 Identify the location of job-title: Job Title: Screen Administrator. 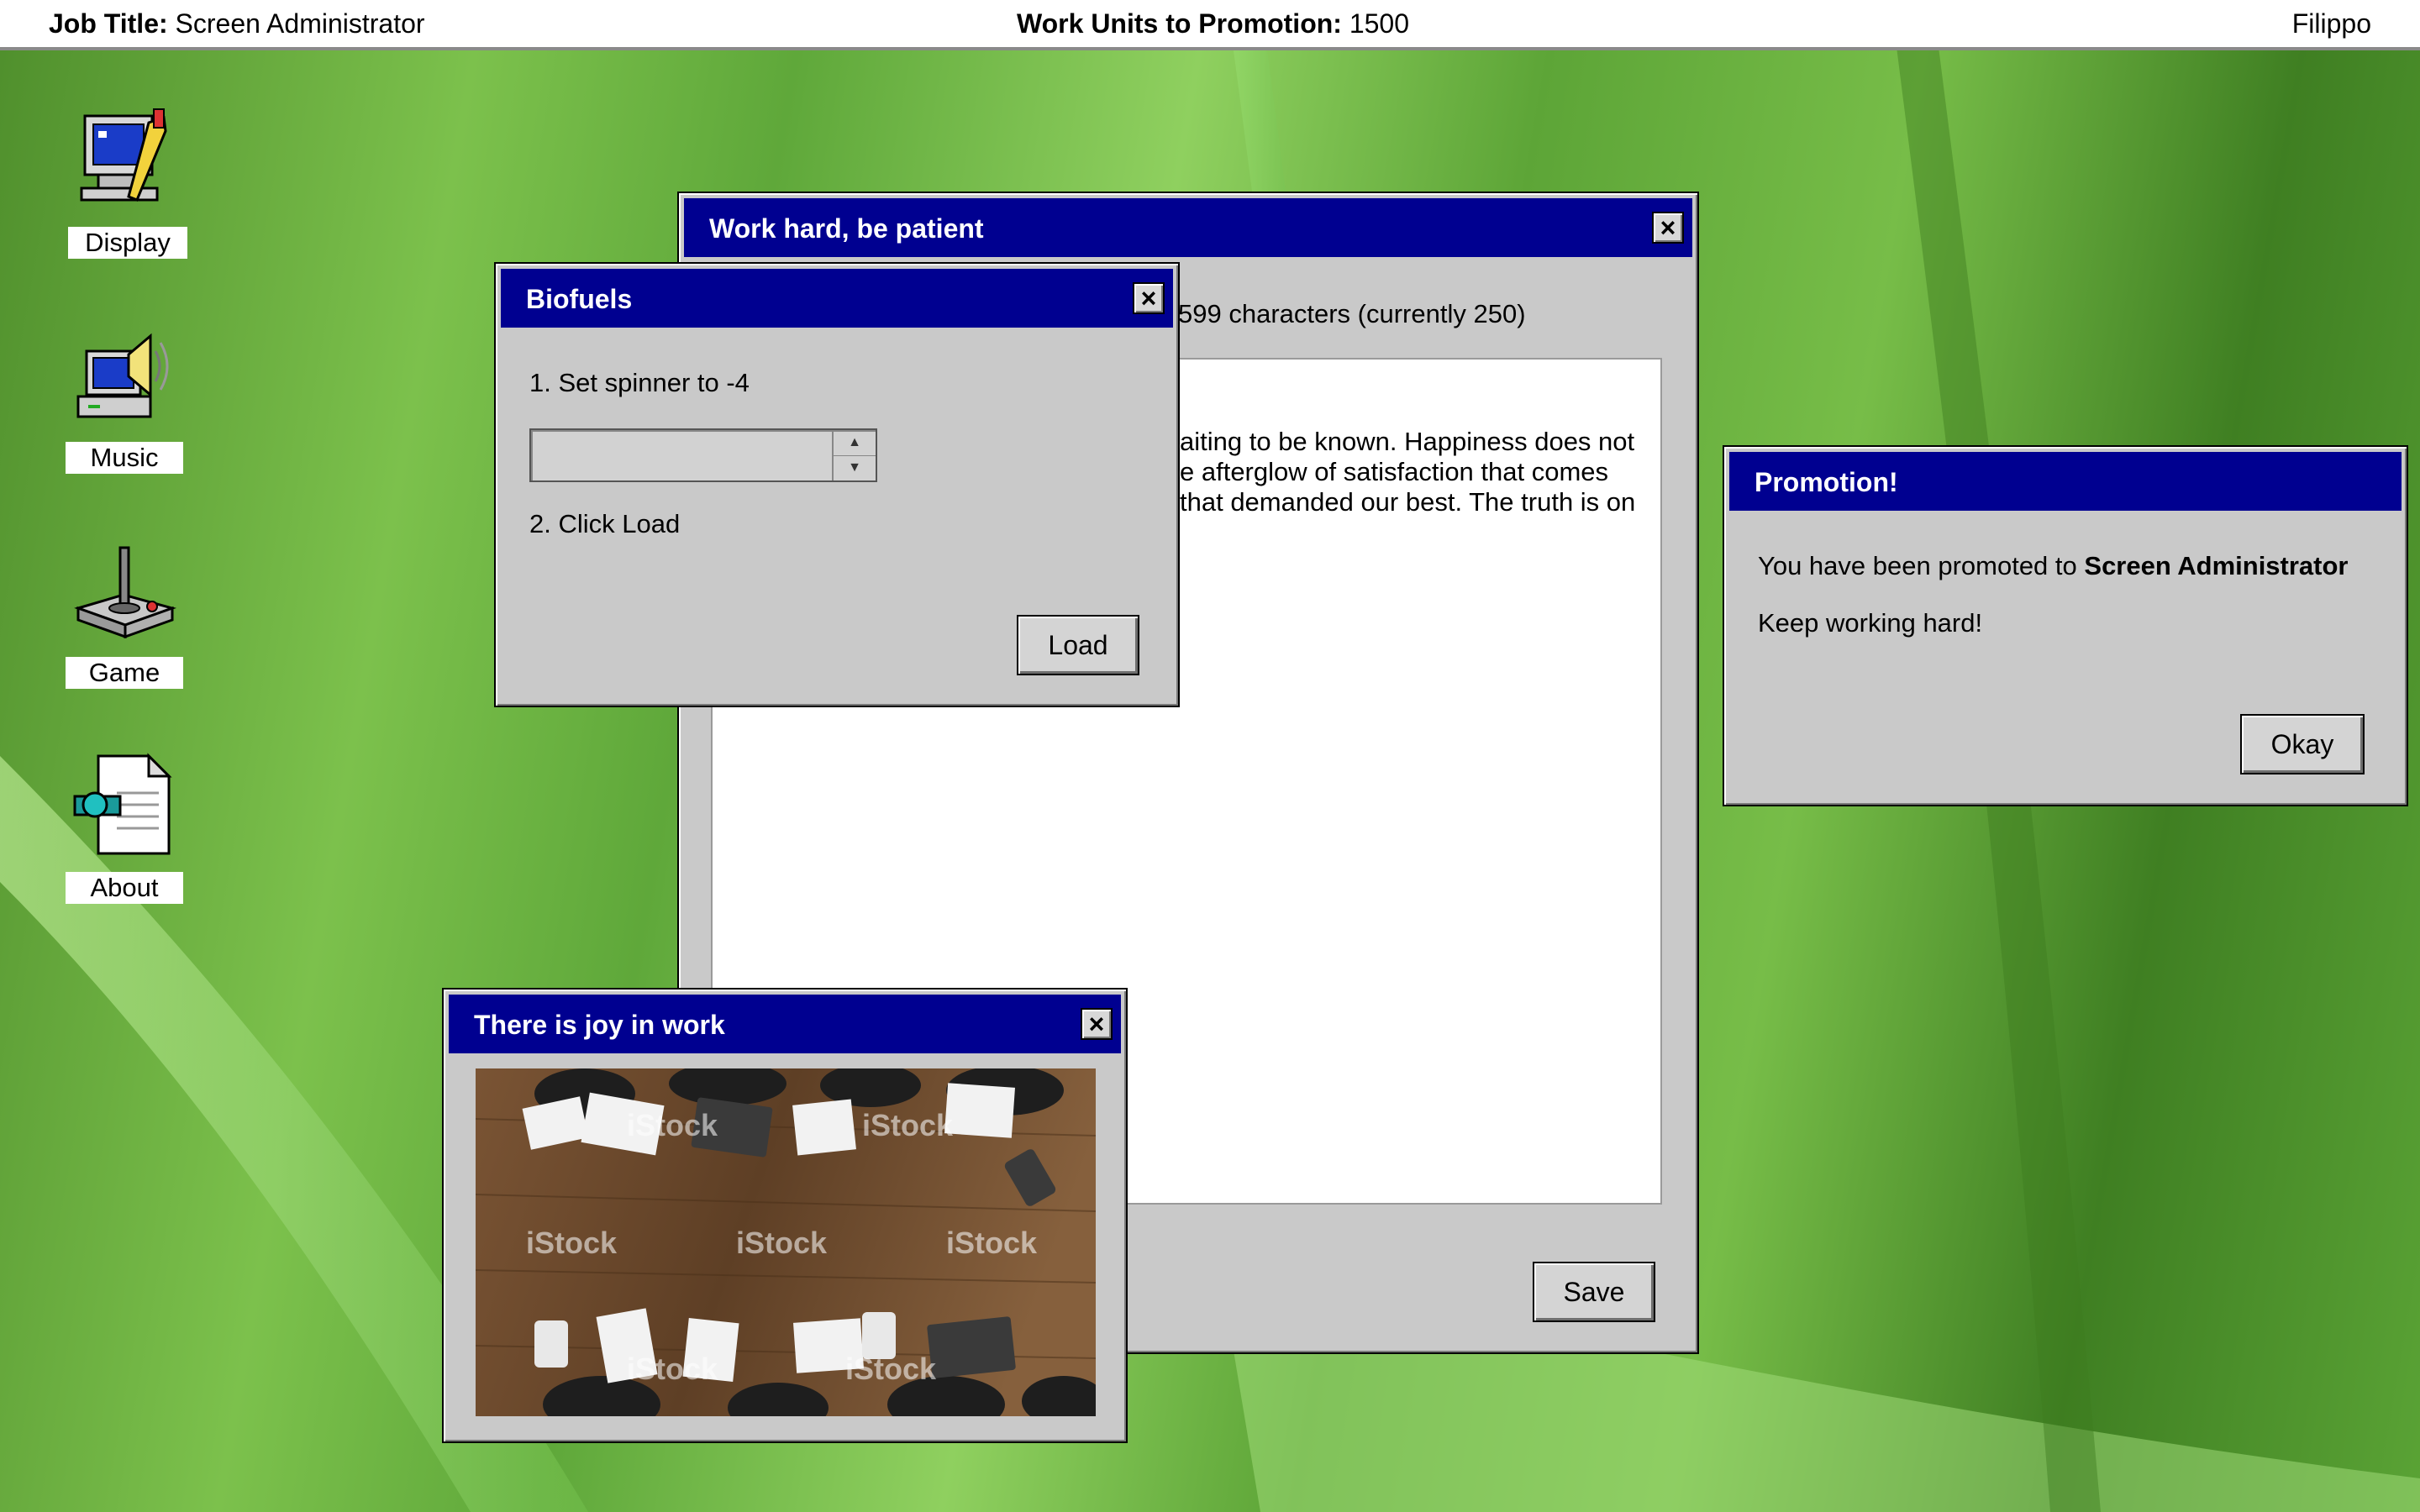
(237, 23).